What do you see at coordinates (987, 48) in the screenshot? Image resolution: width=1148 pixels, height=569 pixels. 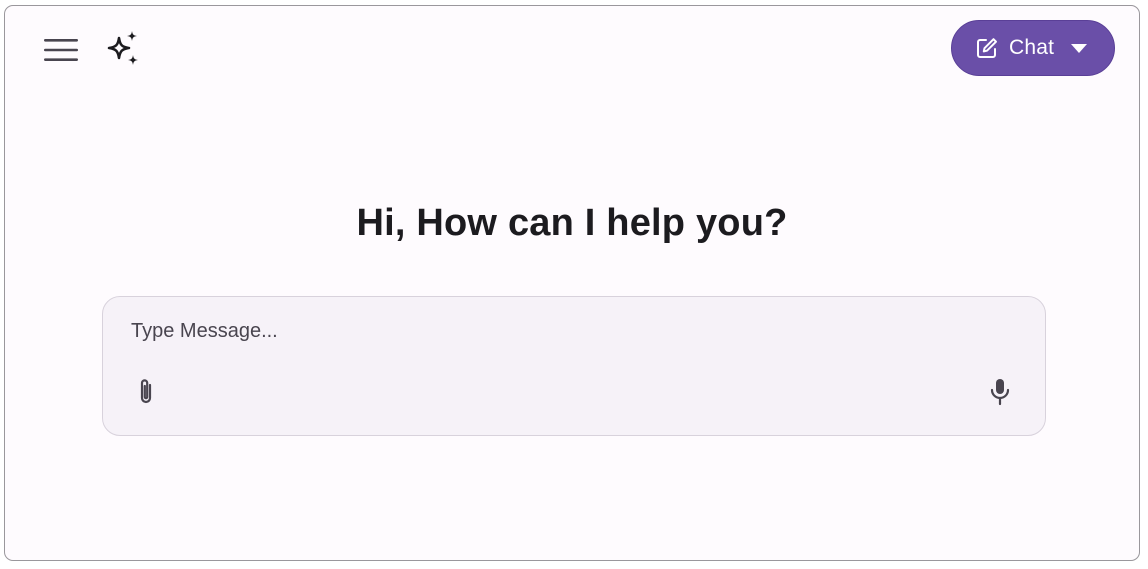 I see `edit-icon` at bounding box center [987, 48].